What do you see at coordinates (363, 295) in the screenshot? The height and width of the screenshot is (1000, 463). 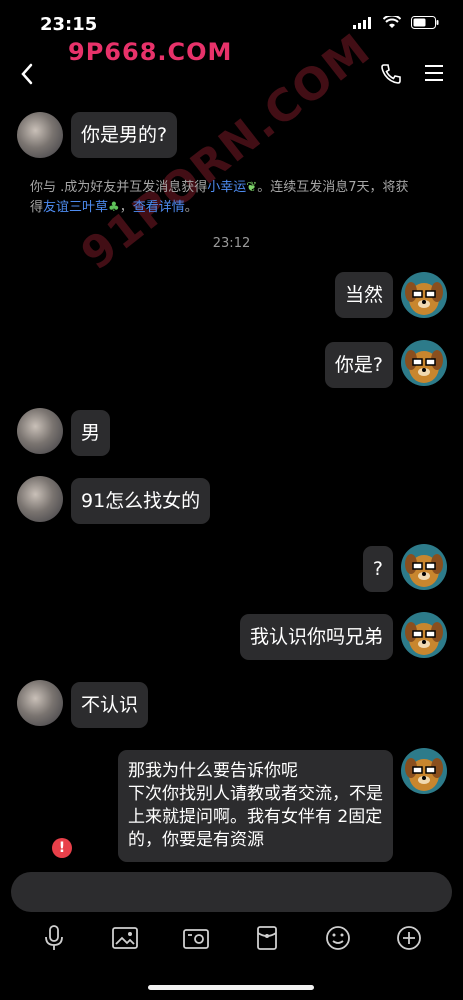 I see `message-bubble: 当然` at bounding box center [363, 295].